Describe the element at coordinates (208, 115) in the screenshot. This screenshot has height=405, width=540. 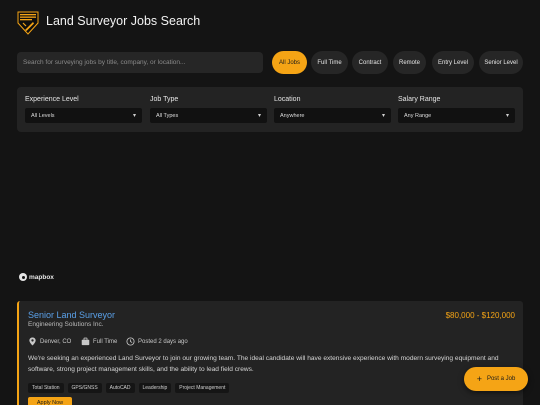
I see `job-type-select: All Types ▾` at that location.